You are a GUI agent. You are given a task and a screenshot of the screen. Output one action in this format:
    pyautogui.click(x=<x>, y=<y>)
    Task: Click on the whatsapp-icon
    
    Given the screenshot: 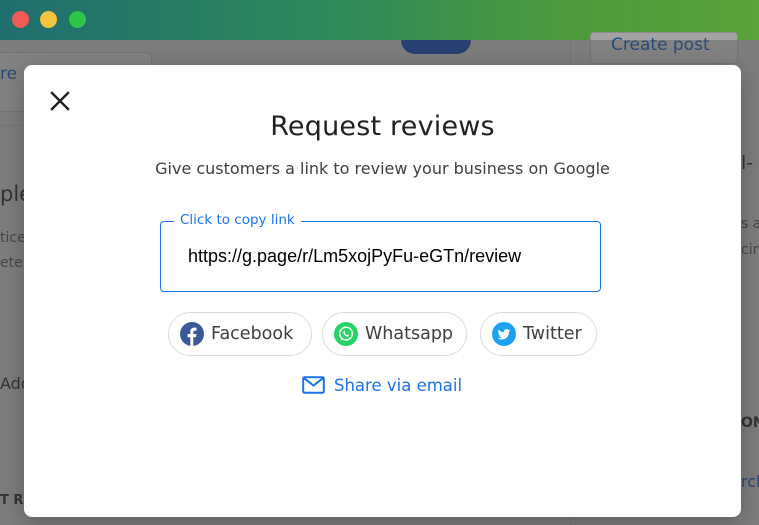 What is the action you would take?
    pyautogui.click(x=346, y=334)
    